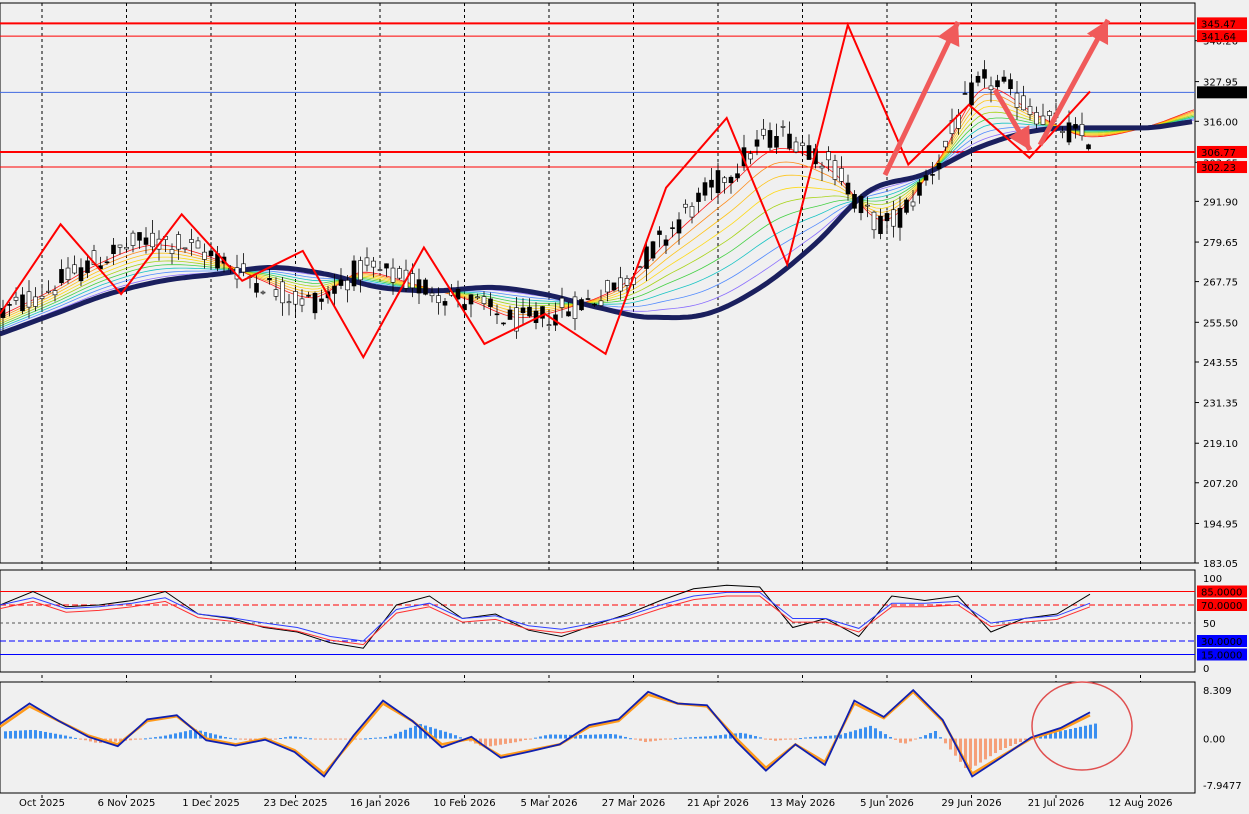 The image size is (1249, 814). What do you see at coordinates (1220, 564) in the screenshot?
I see `y-tick-label: 183.05` at bounding box center [1220, 564].